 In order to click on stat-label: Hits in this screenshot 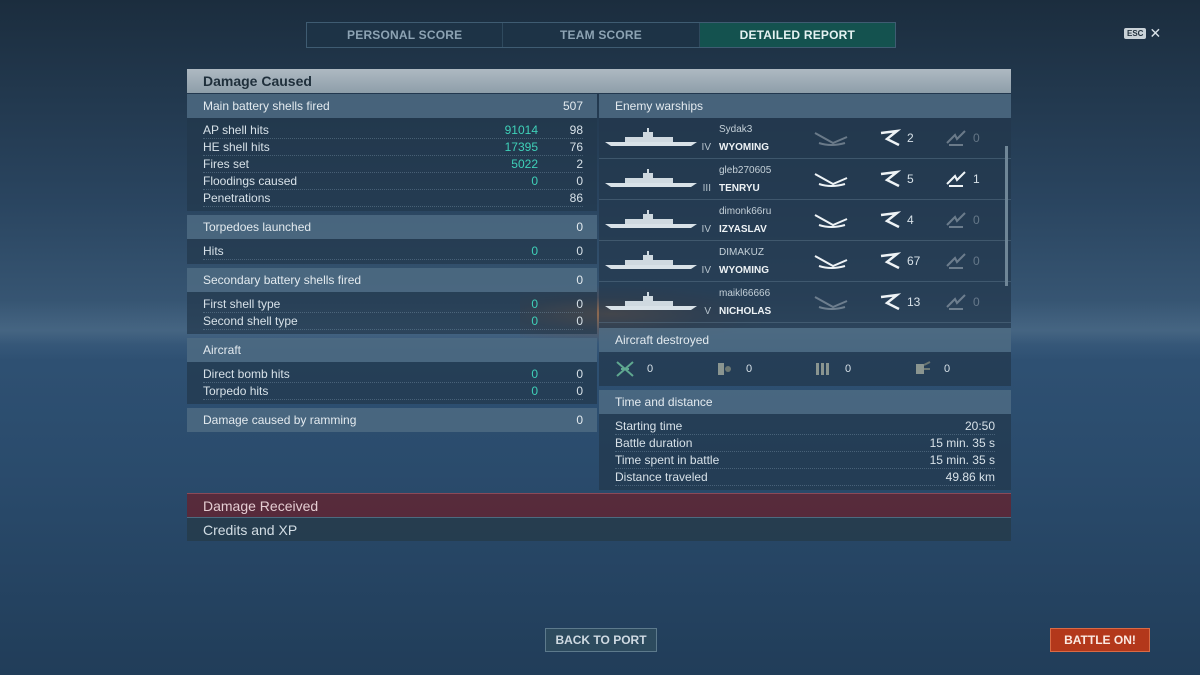, I will do `click(213, 251)`.